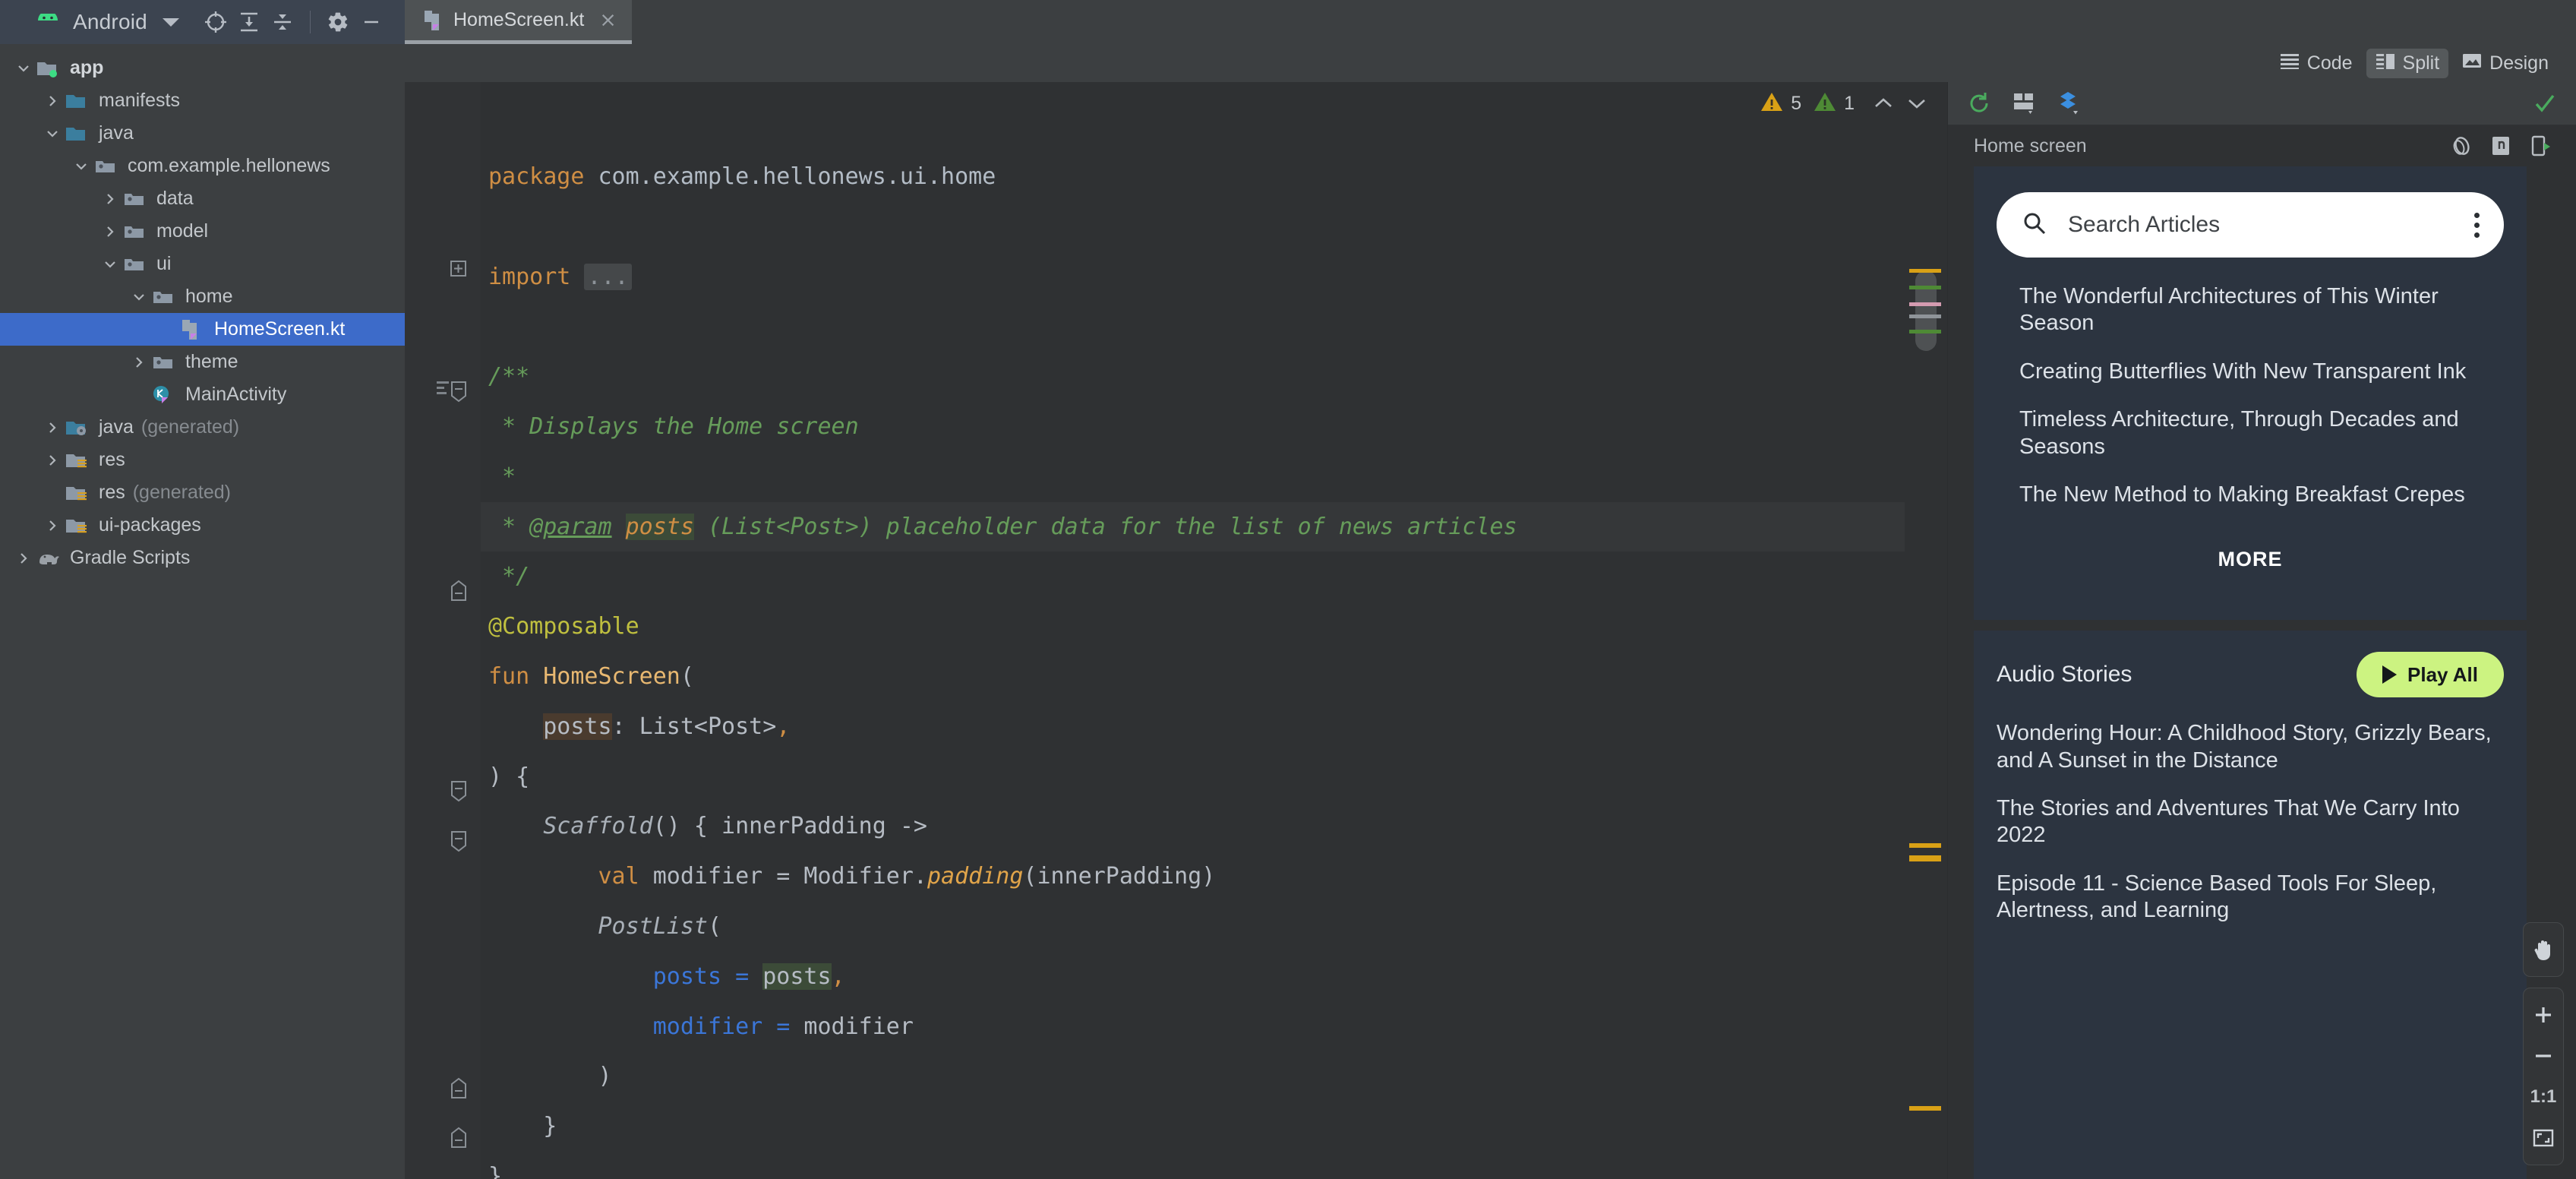  I want to click on tree-item-label: HomeScreen.kt, so click(280, 329).